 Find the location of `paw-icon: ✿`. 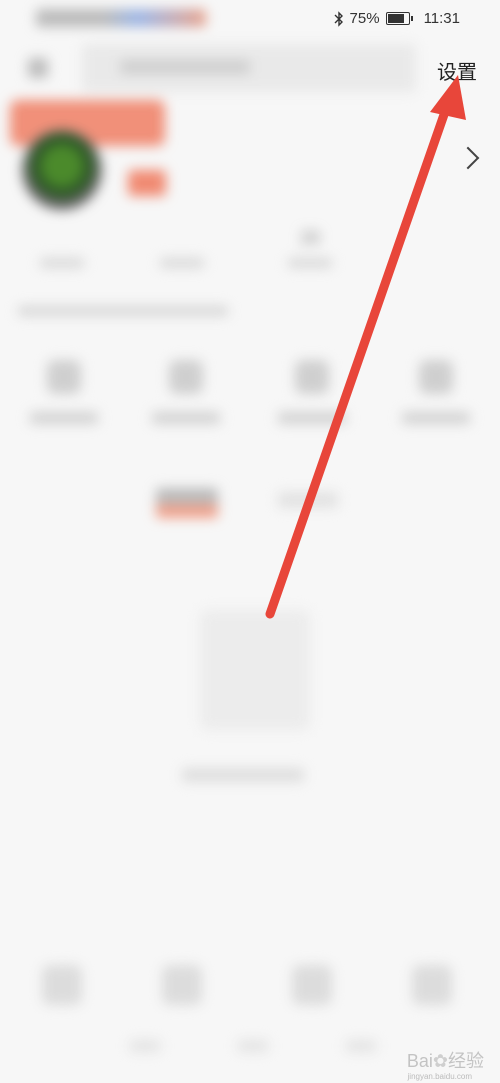

paw-icon: ✿ is located at coordinates (440, 1061).